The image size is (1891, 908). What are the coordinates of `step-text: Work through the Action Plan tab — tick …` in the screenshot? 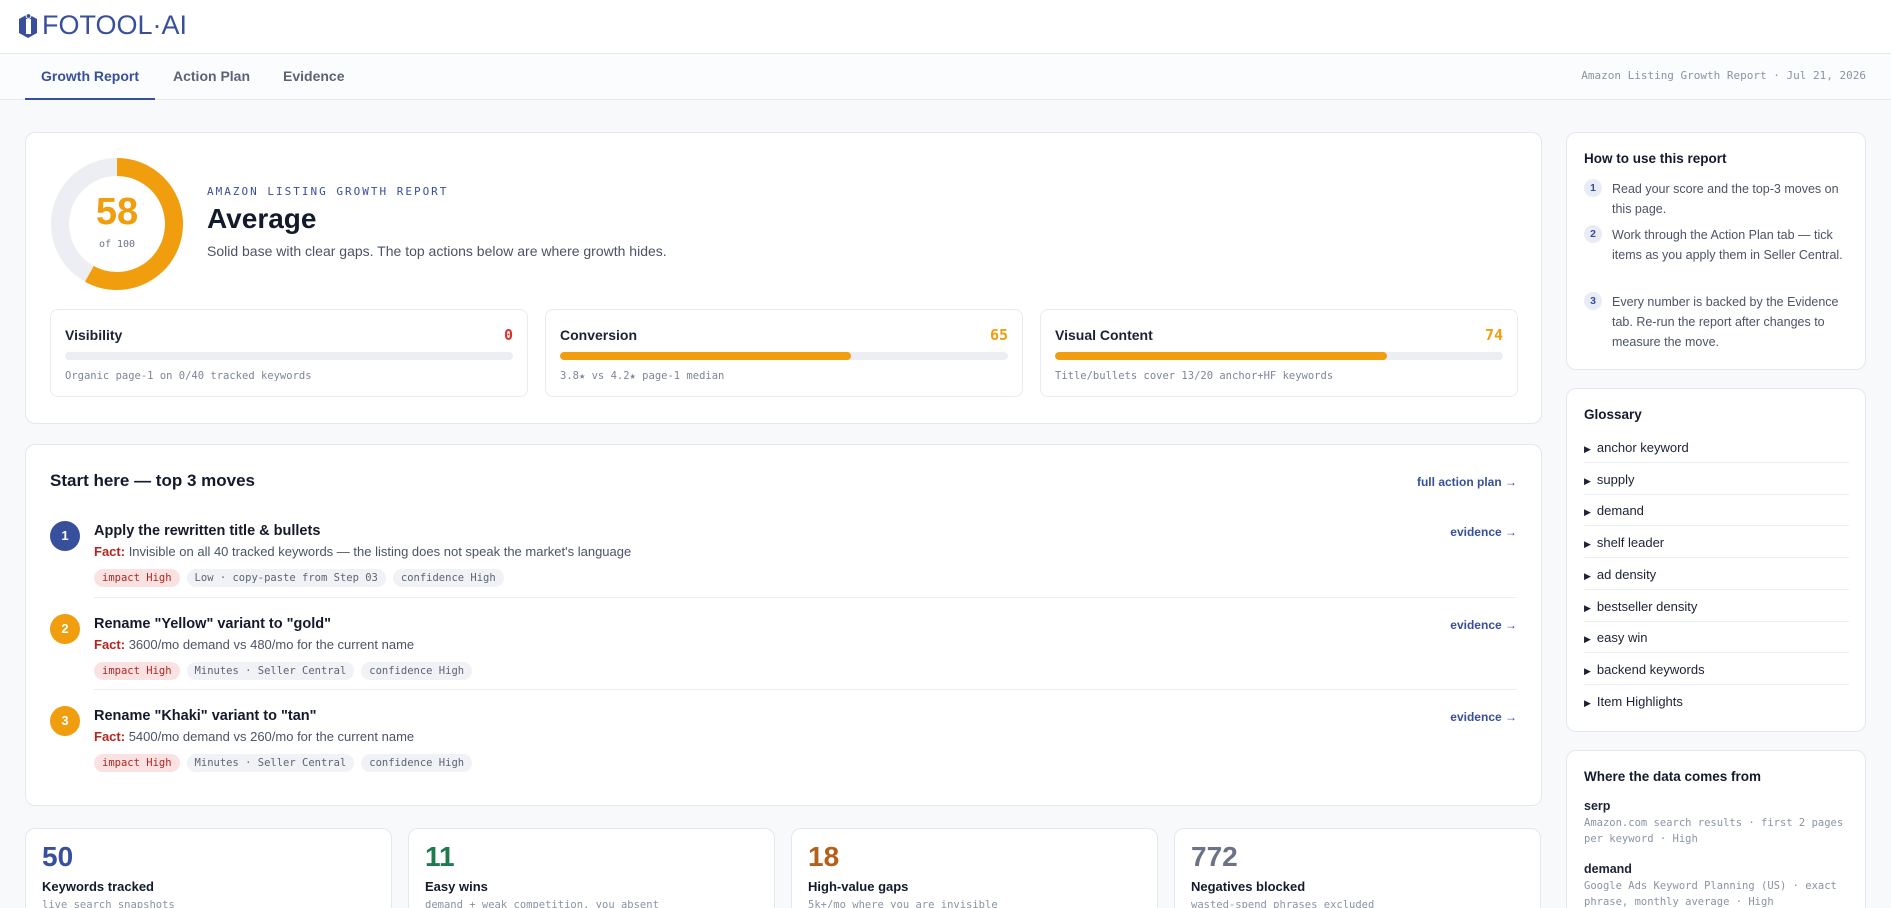 It's located at (1727, 245).